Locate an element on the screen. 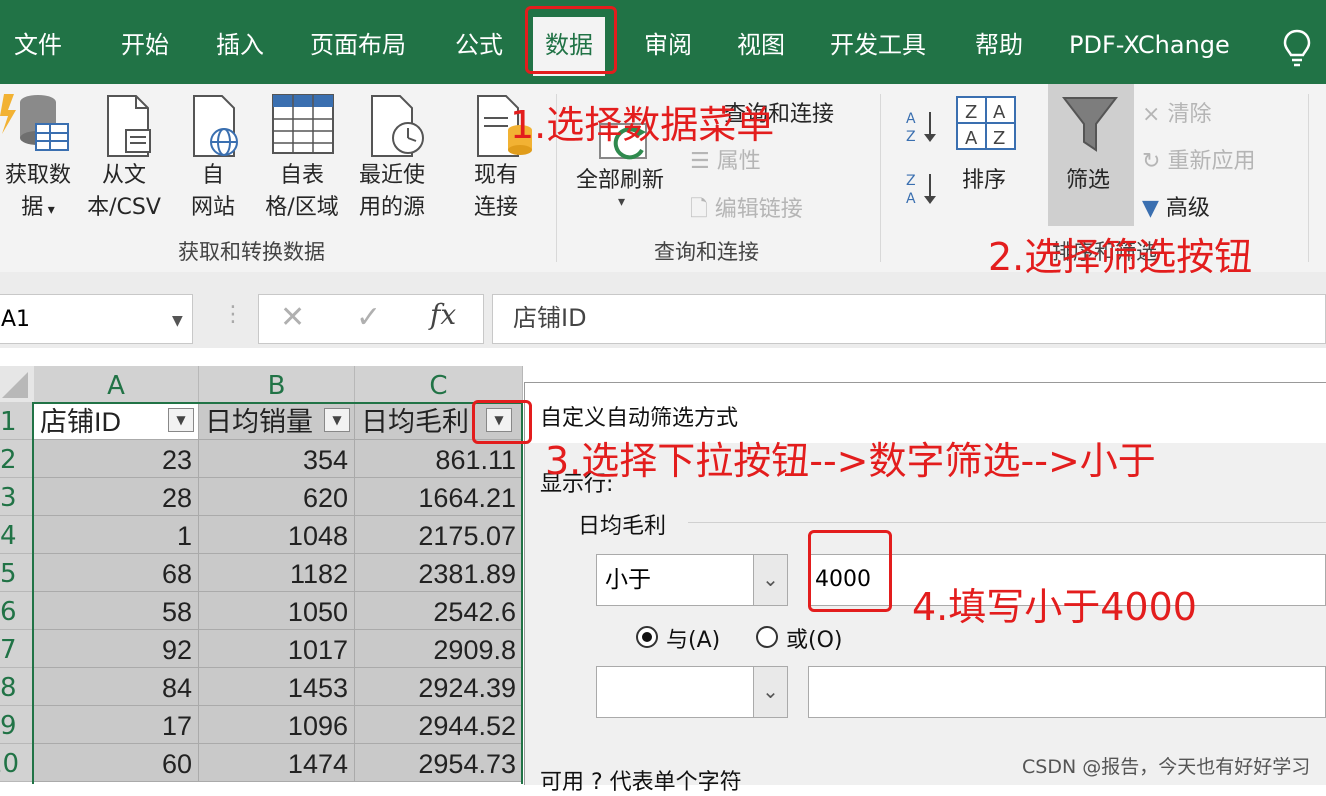  check-icon: ✓ is located at coordinates (368, 317).